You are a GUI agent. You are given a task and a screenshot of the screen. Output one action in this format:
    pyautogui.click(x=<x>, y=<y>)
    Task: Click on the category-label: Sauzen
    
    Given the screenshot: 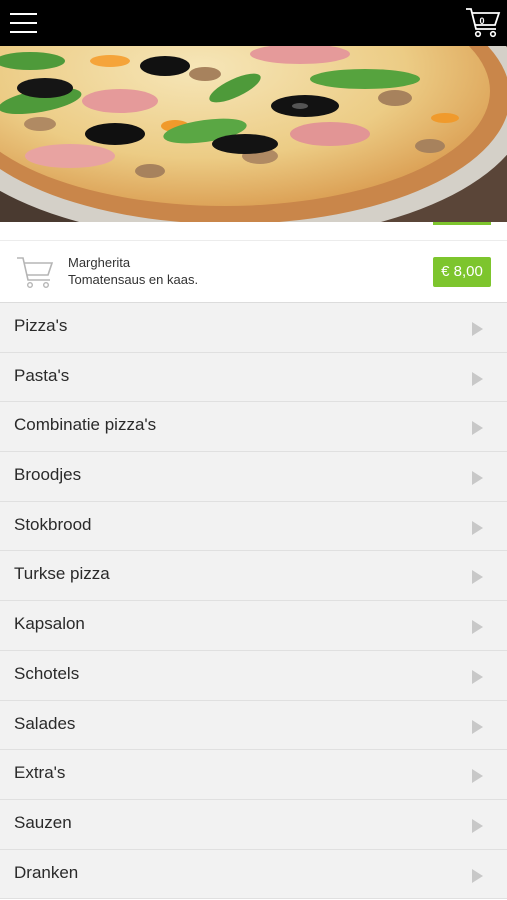 What is the action you would take?
    pyautogui.click(x=43, y=822)
    